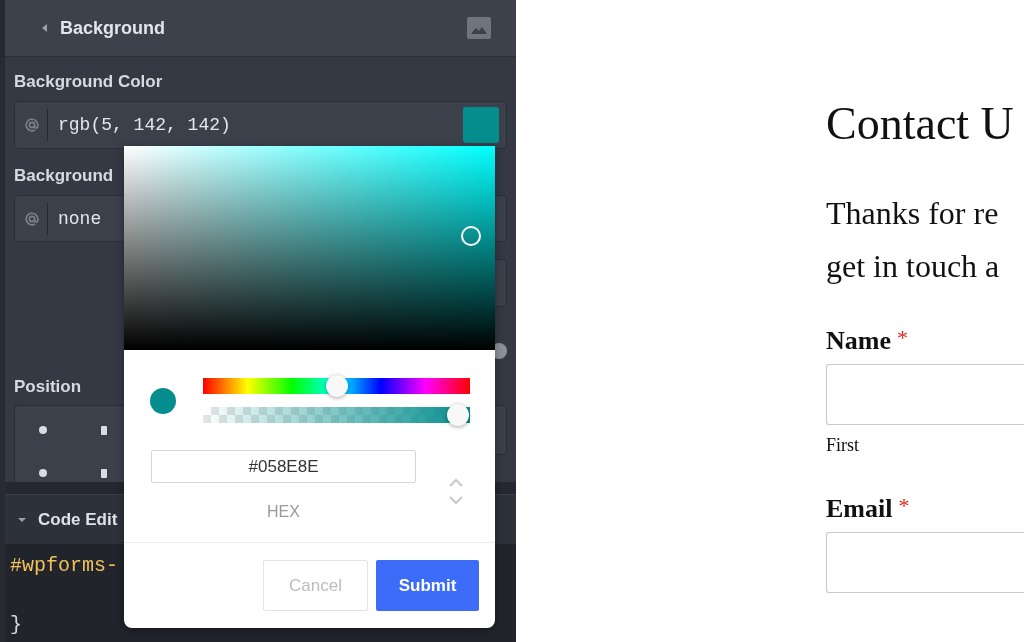 This screenshot has width=1024, height=642. What do you see at coordinates (260, 125) in the screenshot?
I see `input-field: rgb(5, 142, 142)` at bounding box center [260, 125].